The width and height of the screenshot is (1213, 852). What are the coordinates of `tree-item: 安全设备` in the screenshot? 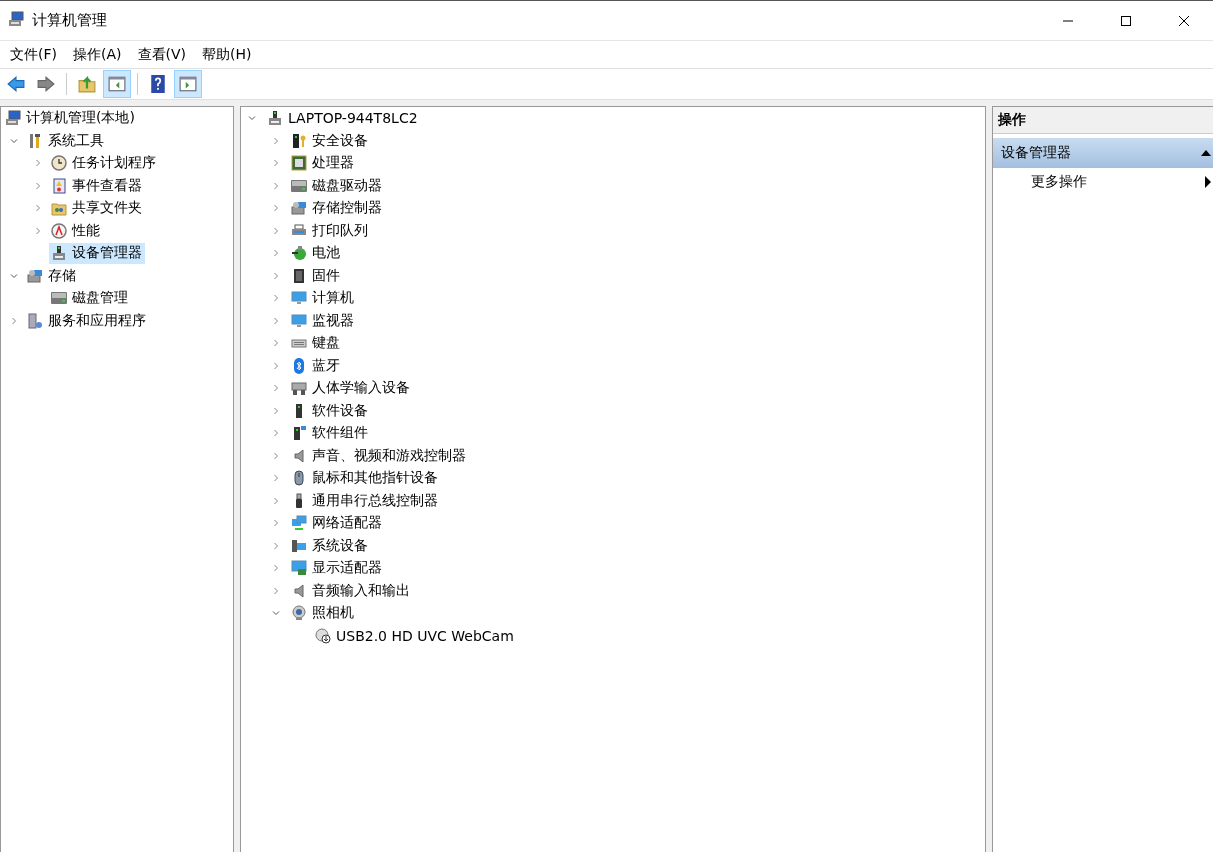 It's located at (330, 141).